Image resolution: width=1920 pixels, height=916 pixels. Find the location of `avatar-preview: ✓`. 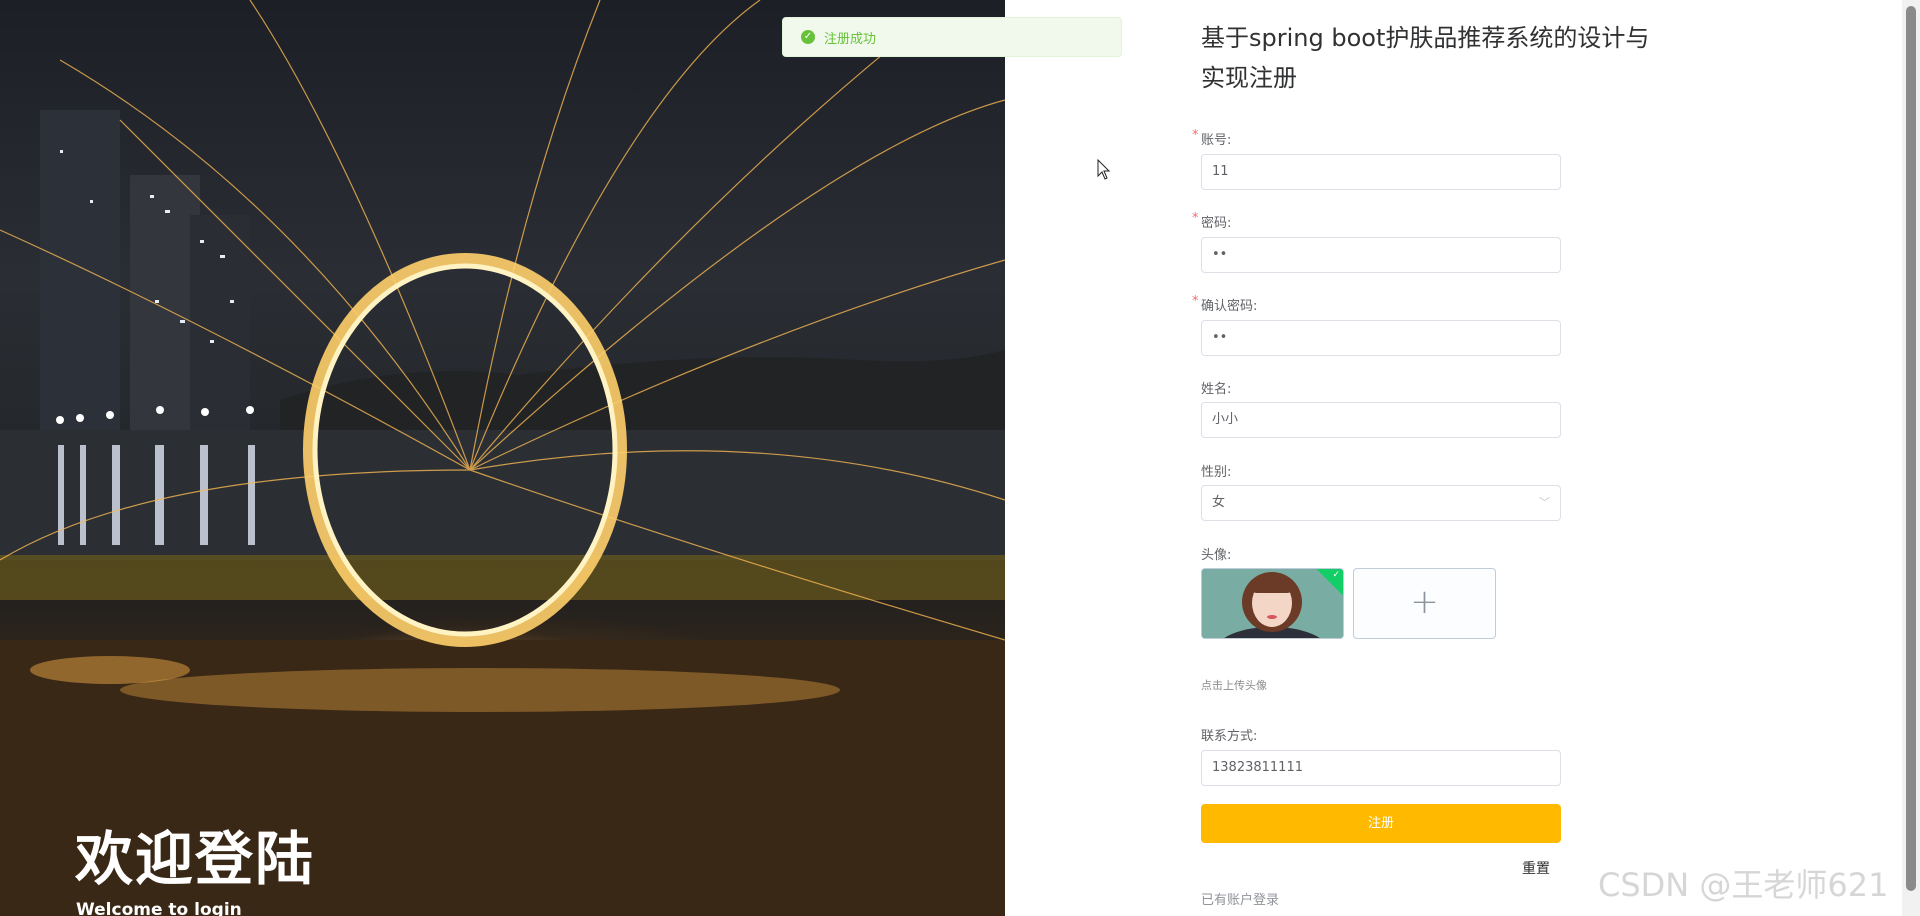

avatar-preview: ✓ is located at coordinates (1272, 603).